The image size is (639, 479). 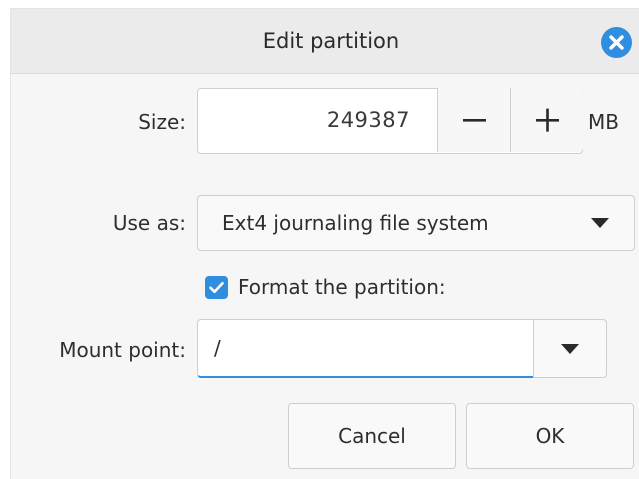 I want to click on ok-button: OK, so click(x=550, y=436).